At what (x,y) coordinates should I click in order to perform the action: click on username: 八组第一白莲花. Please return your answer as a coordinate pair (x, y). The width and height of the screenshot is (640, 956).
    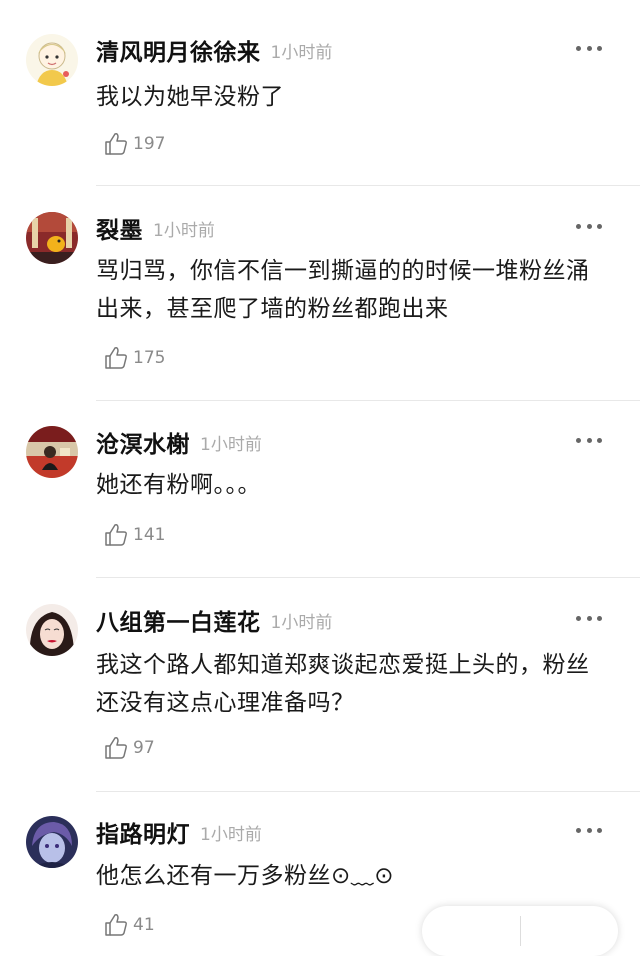
    Looking at the image, I should click on (178, 620).